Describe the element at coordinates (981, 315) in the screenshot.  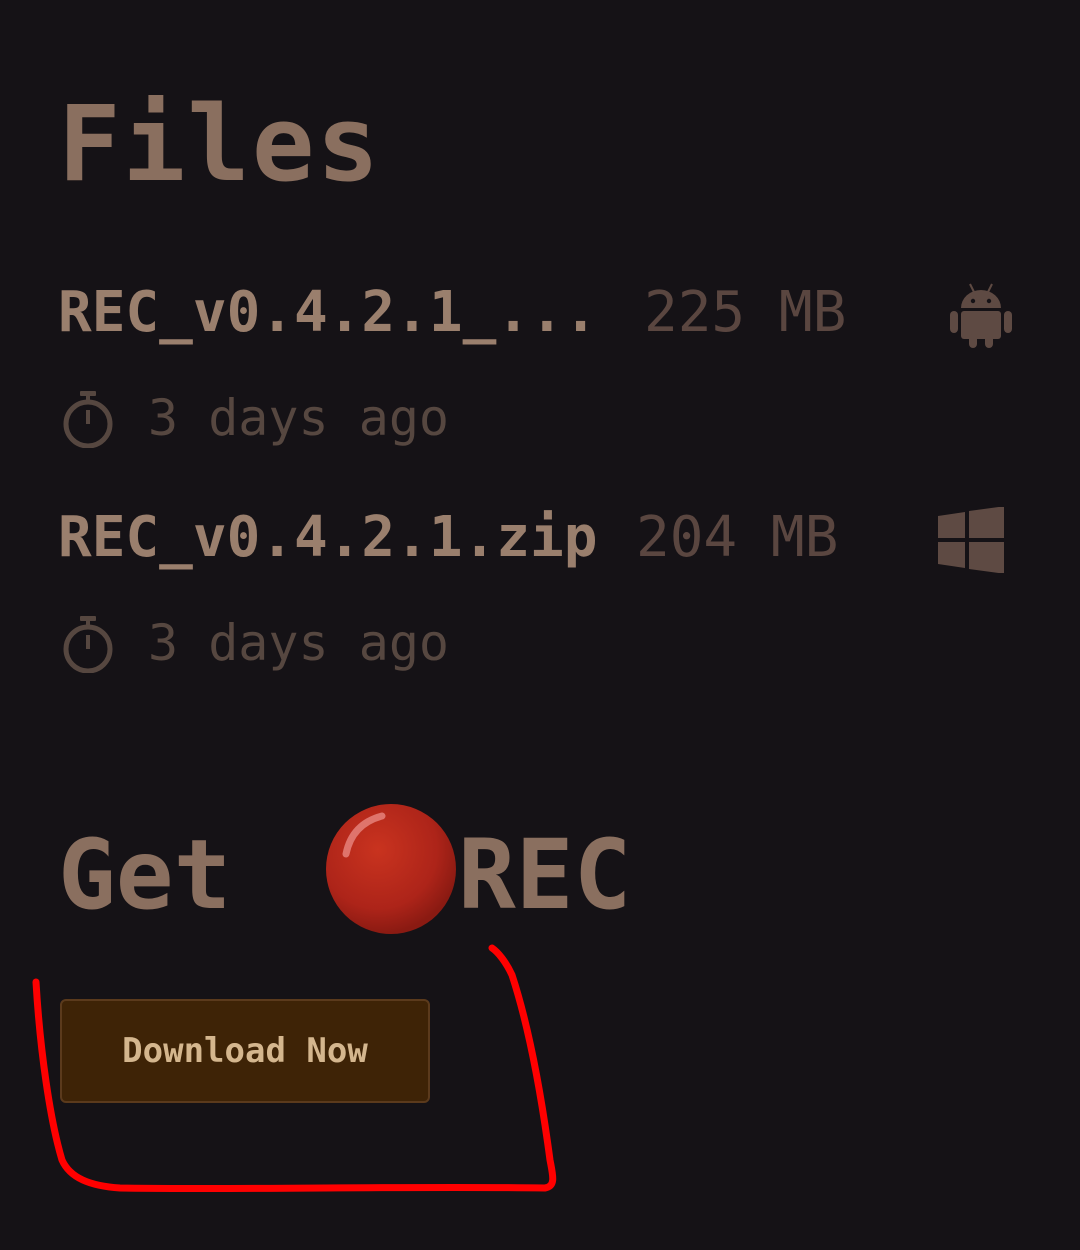
I see `android-icon` at that location.